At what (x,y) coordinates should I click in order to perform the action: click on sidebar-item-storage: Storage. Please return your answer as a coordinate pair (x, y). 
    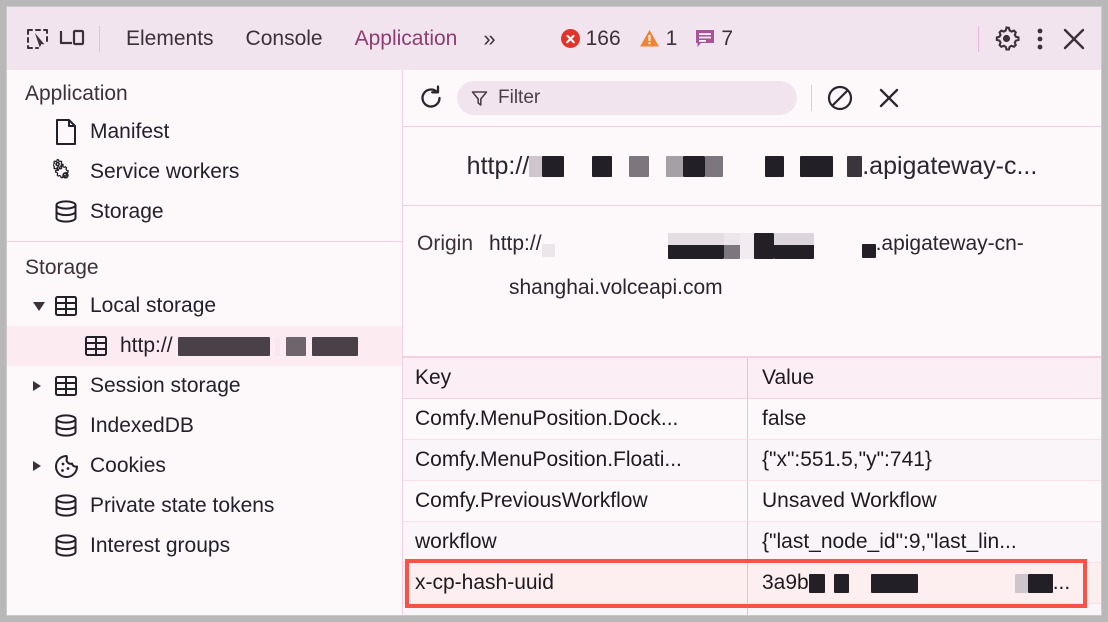
    Looking at the image, I should click on (204, 212).